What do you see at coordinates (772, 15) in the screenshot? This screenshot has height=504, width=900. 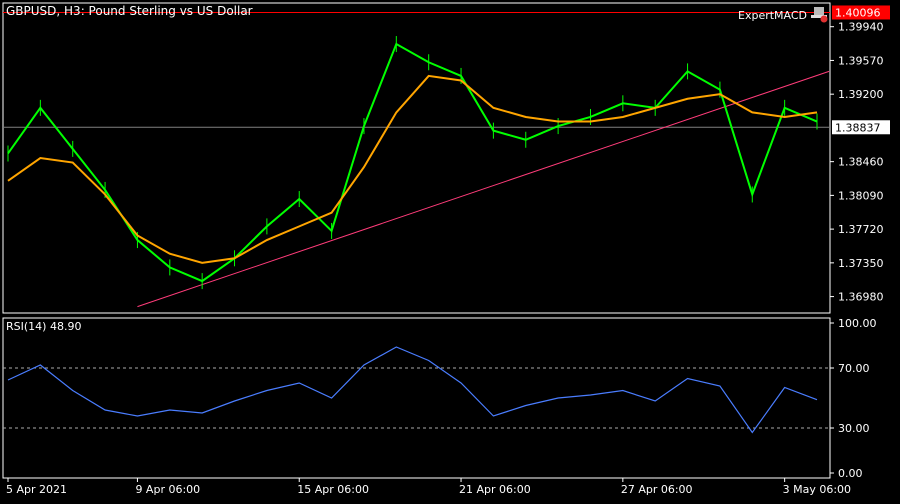 I see `expert-advisor-label: ExpertMACD` at bounding box center [772, 15].